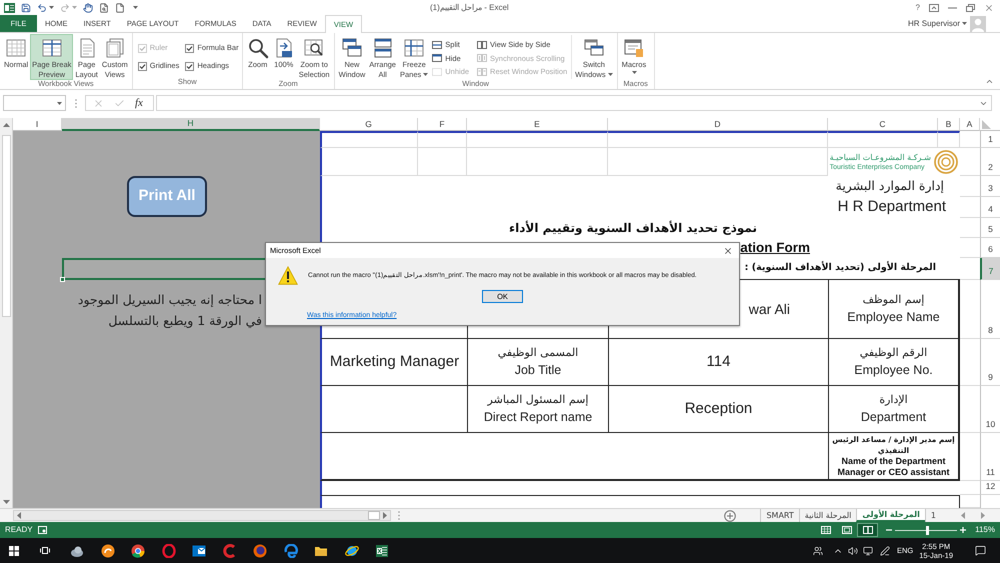  I want to click on task-view-icon, so click(45, 550).